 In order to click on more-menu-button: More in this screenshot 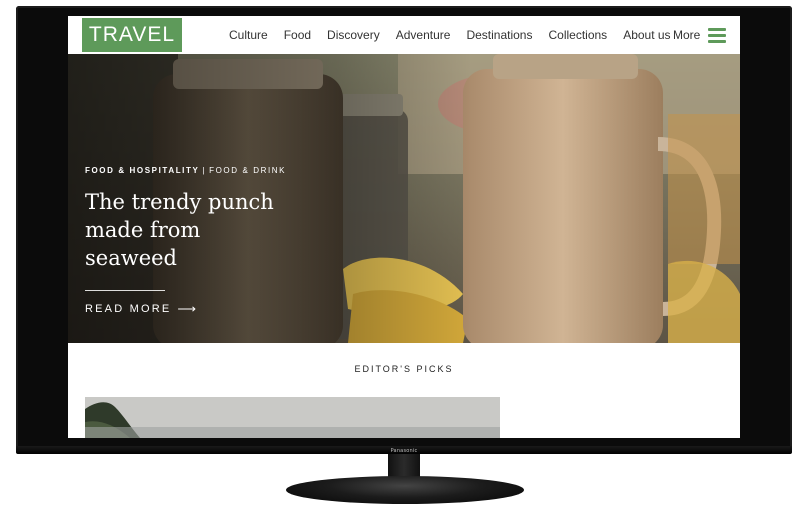, I will do `click(700, 35)`.